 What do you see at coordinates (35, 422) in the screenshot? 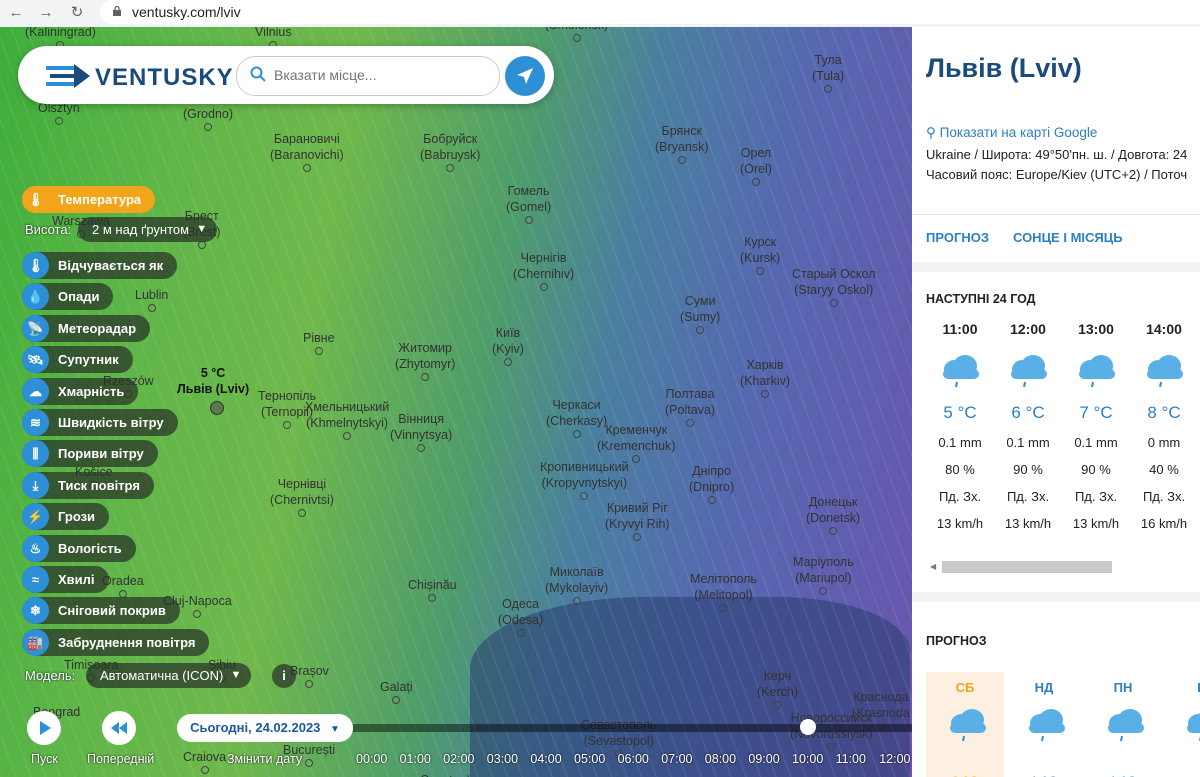
I see `wind-speed-icon: ≋` at bounding box center [35, 422].